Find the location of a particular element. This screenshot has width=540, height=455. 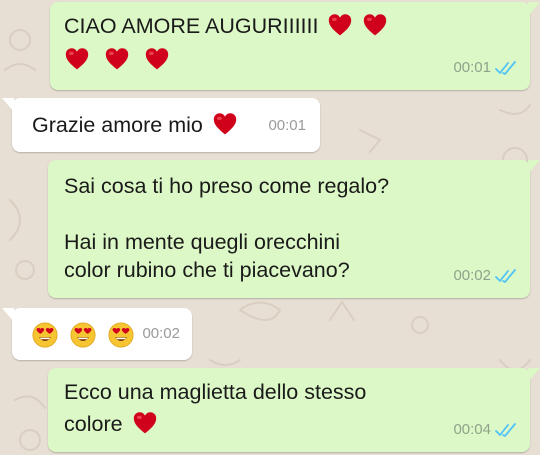

message-text-line: CIAO AMORE AUGURIIIIII is located at coordinates (290, 26).